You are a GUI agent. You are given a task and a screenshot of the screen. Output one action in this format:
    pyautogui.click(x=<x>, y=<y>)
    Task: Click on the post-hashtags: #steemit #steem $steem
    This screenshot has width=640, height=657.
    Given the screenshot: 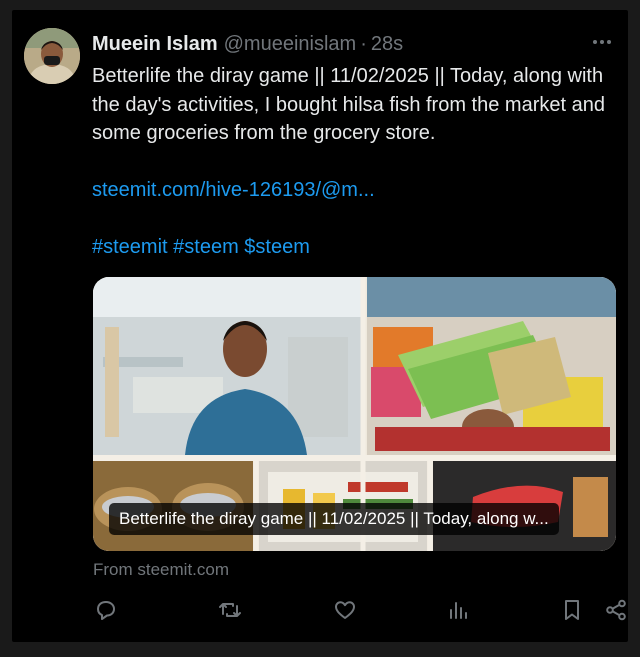 What is the action you would take?
    pyautogui.click(x=352, y=247)
    